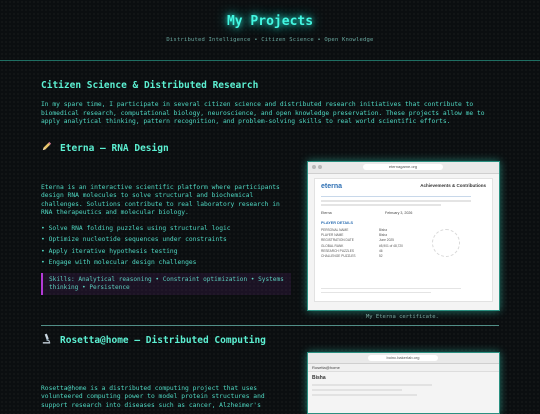  I want to click on divider, so click(396, 196).